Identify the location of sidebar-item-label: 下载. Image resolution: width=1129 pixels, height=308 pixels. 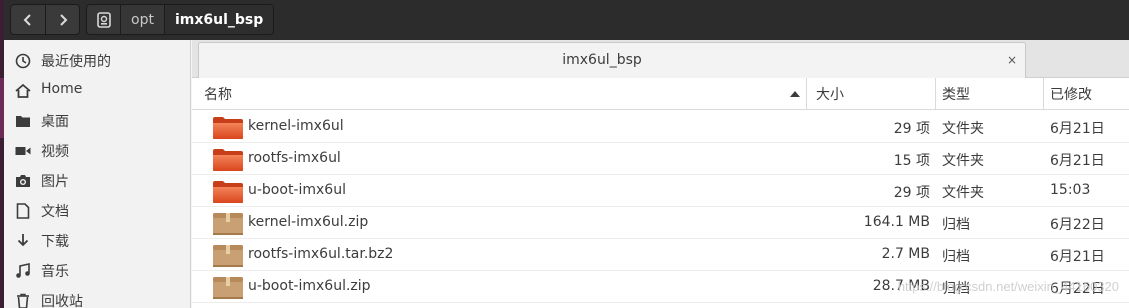
(55, 242).